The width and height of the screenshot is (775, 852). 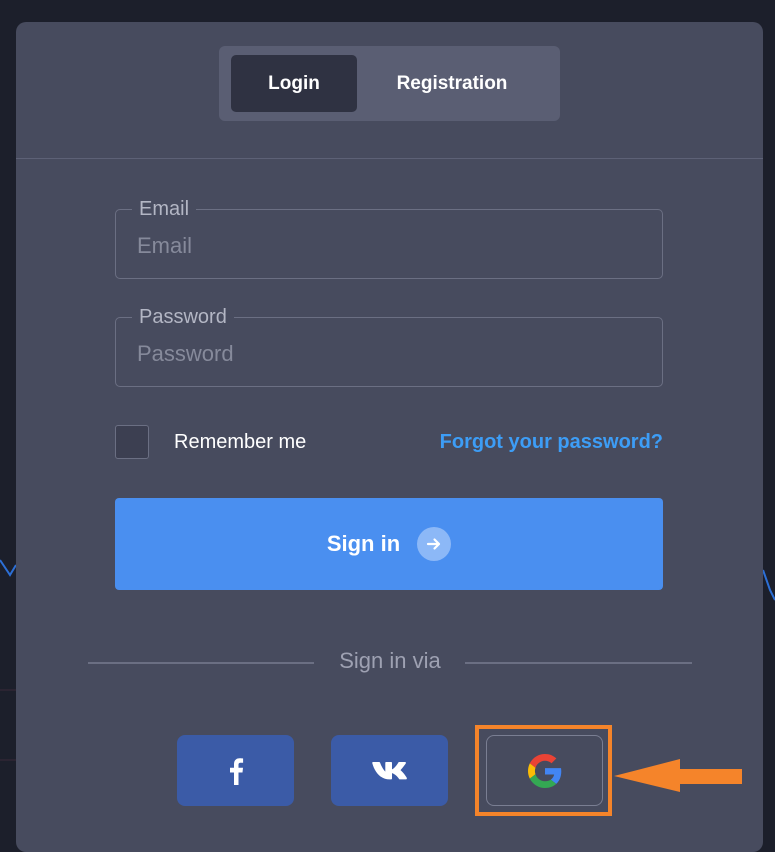 What do you see at coordinates (678, 775) in the screenshot?
I see `arrow-left-icon` at bounding box center [678, 775].